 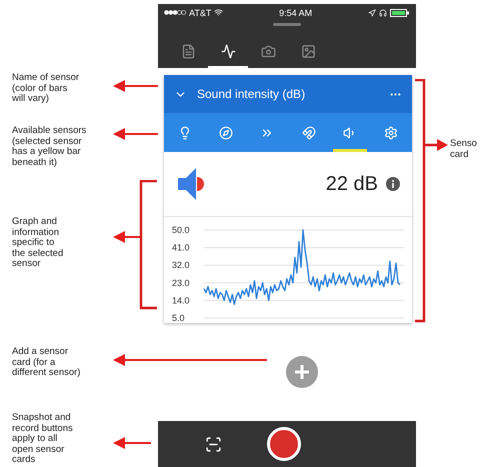 I want to click on compass-icon, so click(x=225, y=133).